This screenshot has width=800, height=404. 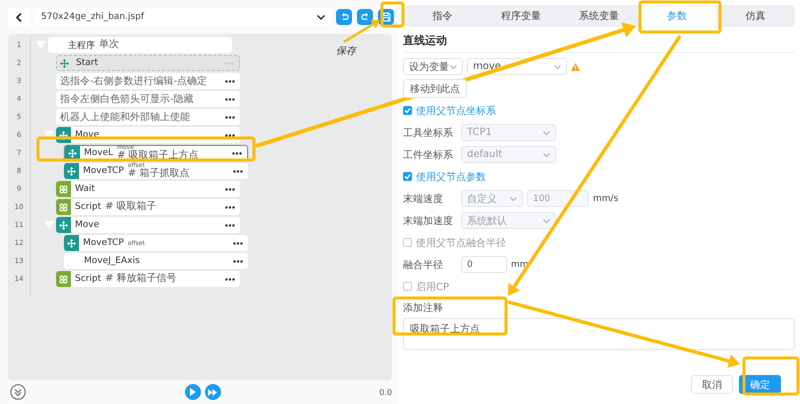 I want to click on node-comment: # 吸取箱子, so click(x=131, y=207).